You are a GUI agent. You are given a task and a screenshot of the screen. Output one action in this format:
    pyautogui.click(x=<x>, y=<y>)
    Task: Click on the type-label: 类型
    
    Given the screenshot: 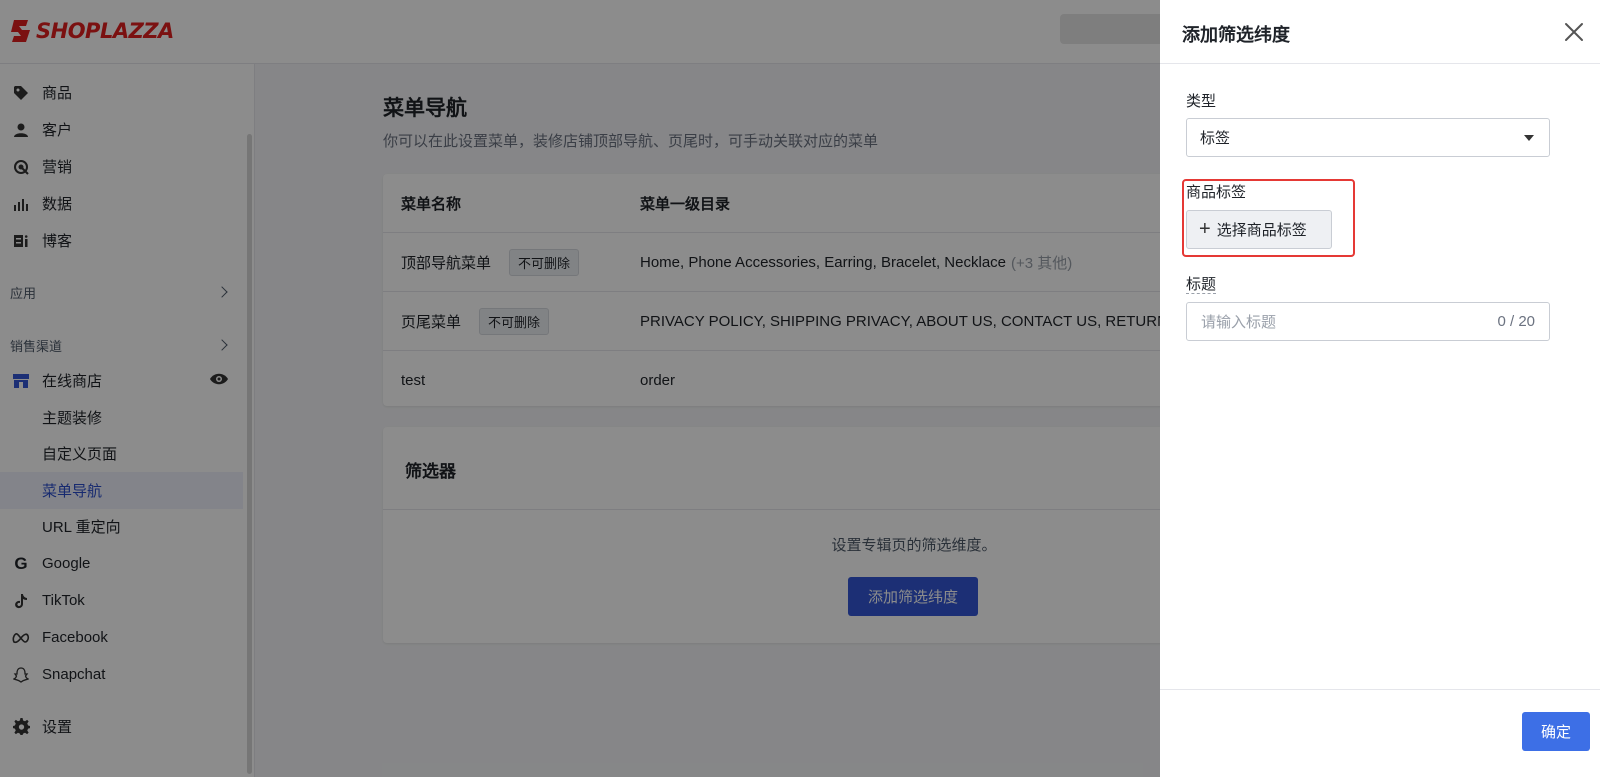 What is the action you would take?
    pyautogui.click(x=1201, y=101)
    